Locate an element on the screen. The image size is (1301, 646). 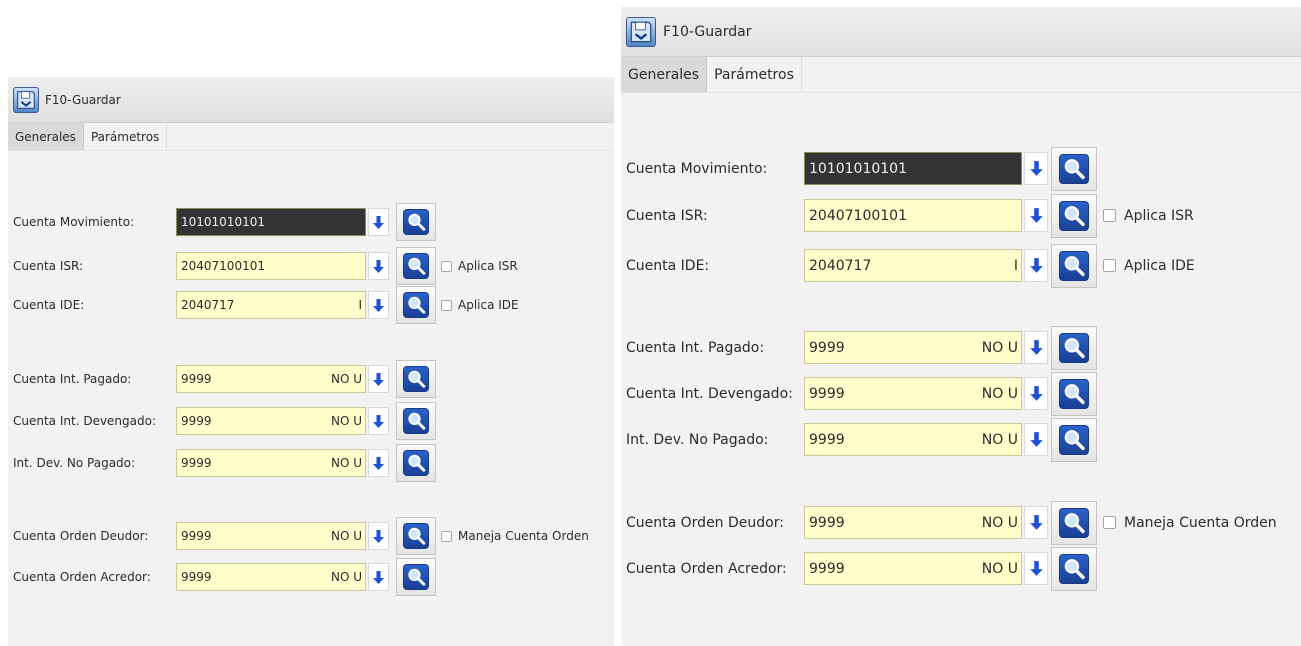
row-cuenta-movimiento: Cuenta Movimiento: 10101010101 is located at coordinates (224, 222).